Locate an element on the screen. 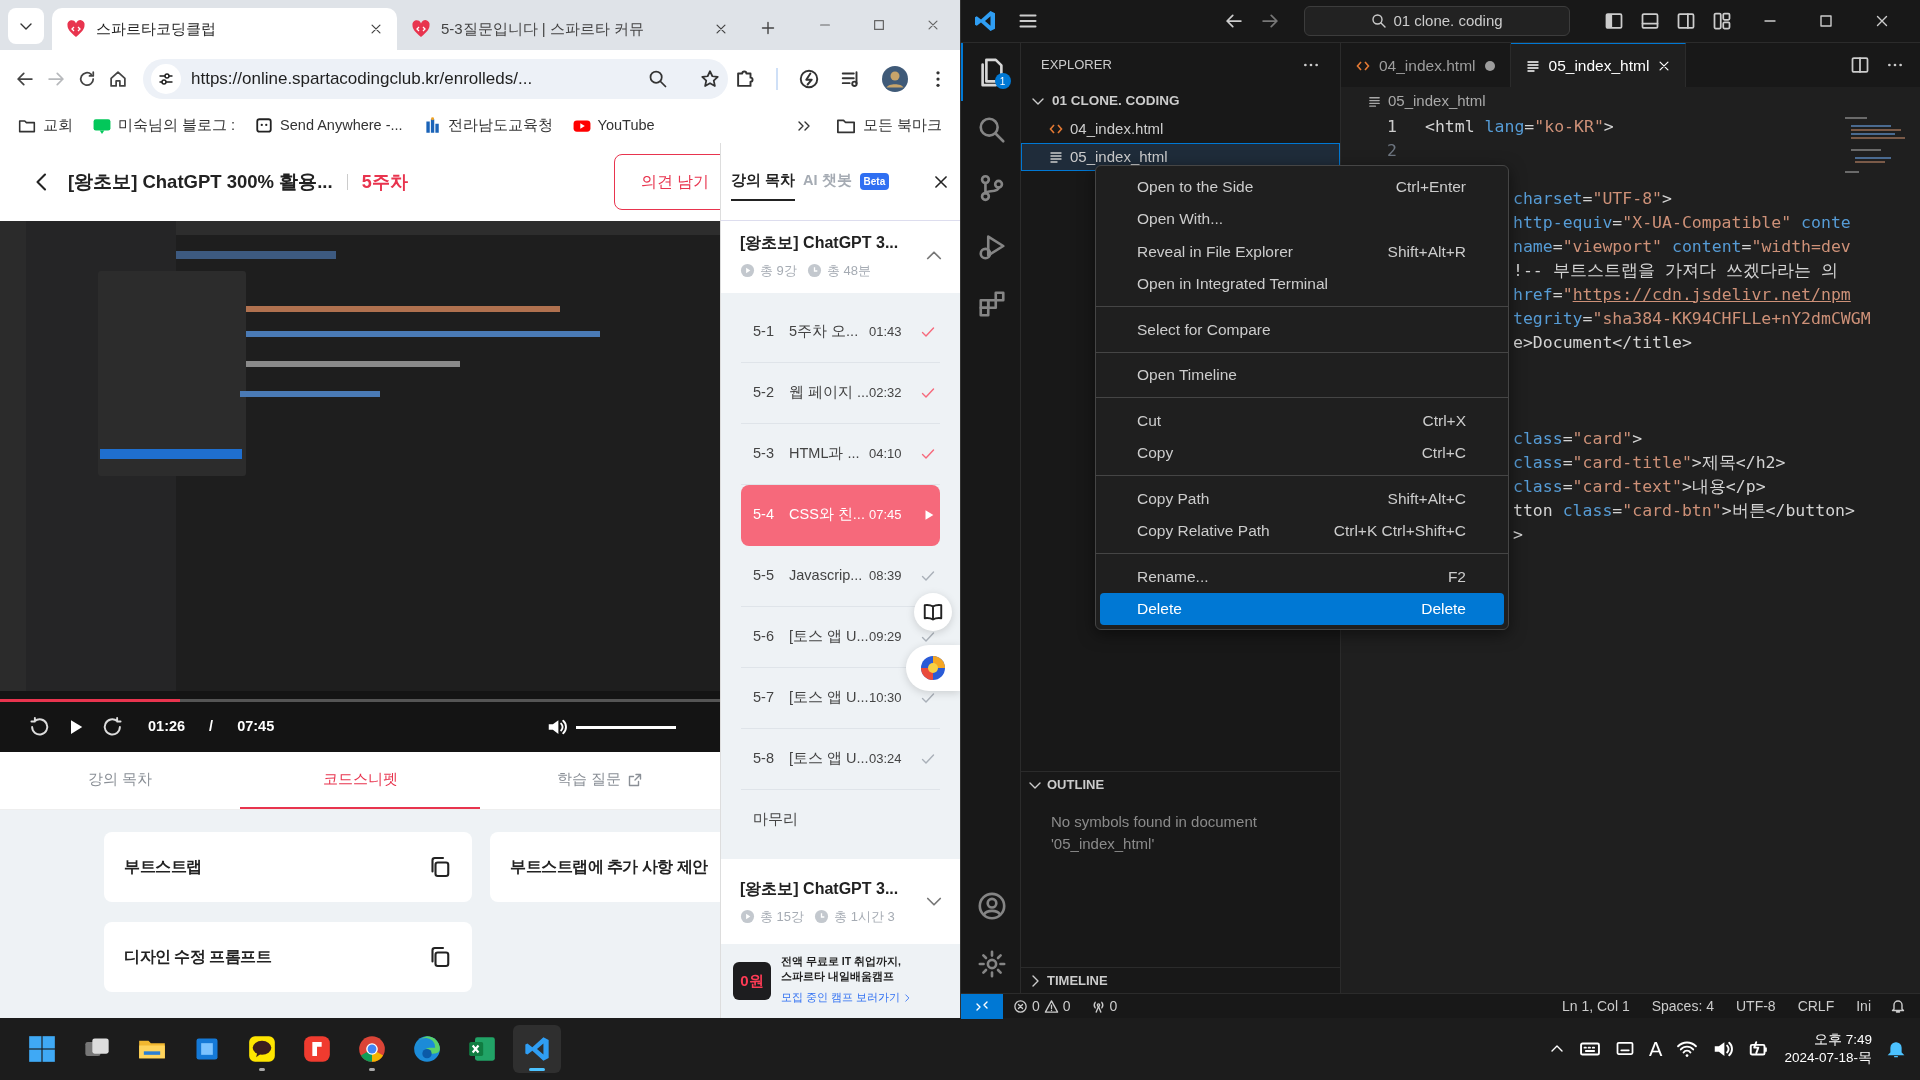  ports-status: 0 is located at coordinates (1104, 1006).